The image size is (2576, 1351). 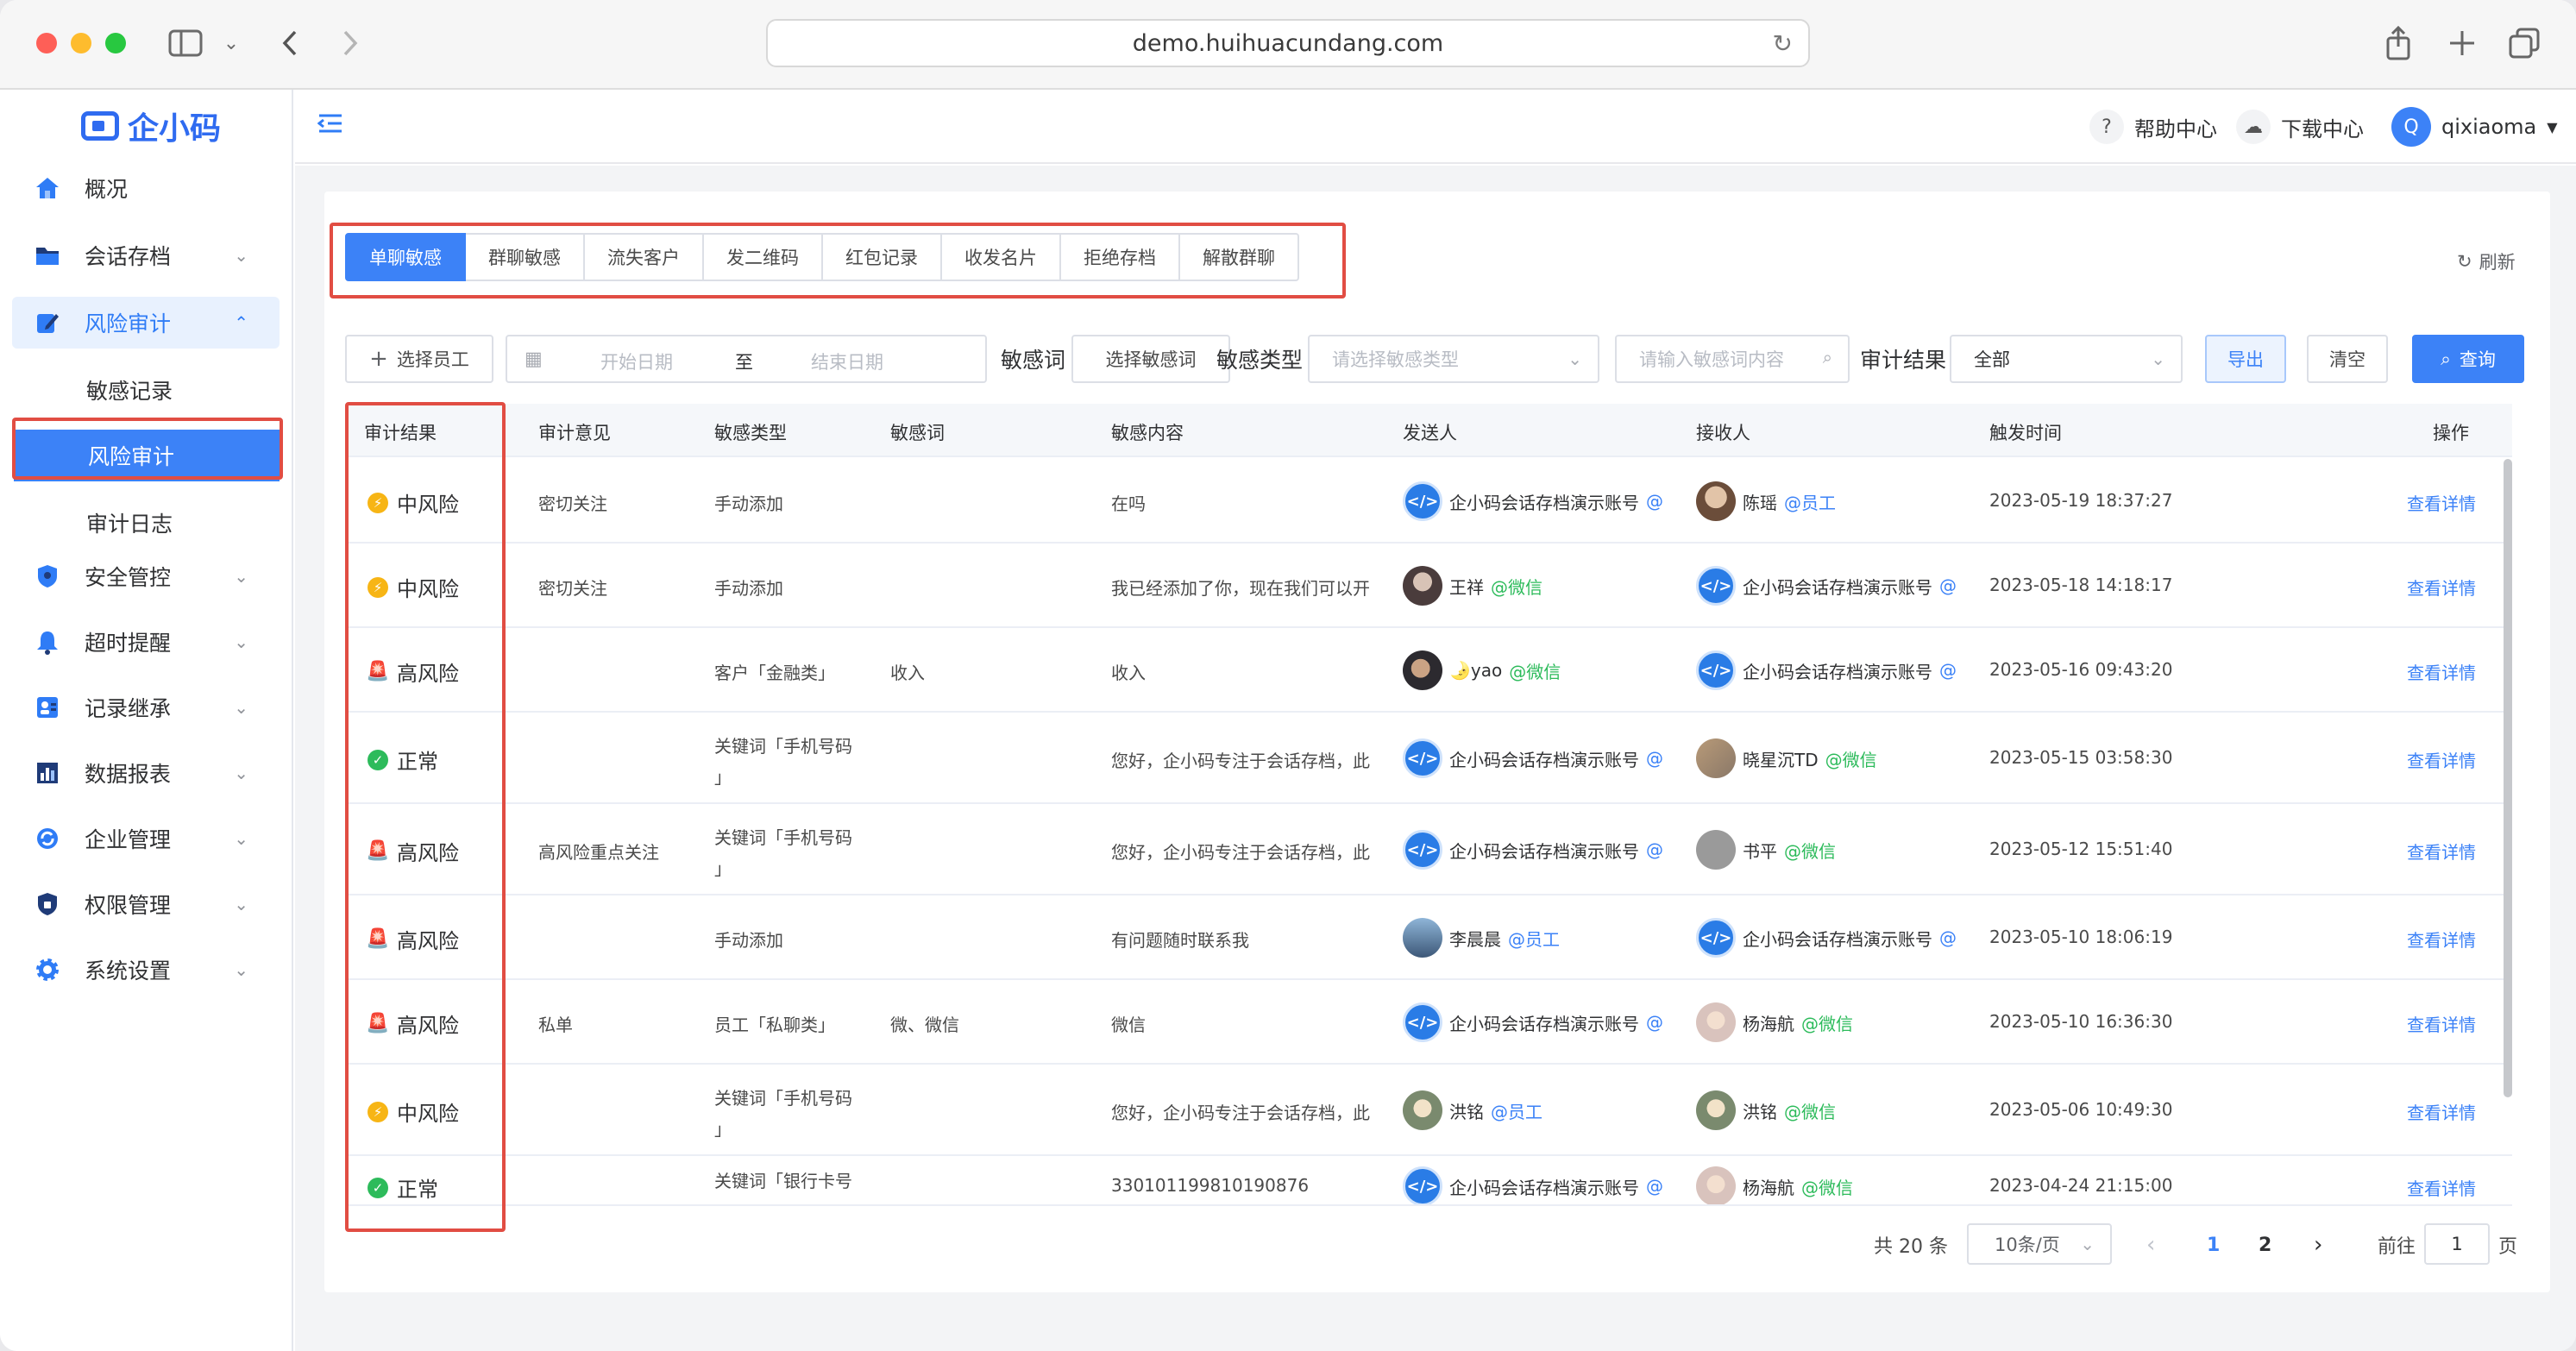 I want to click on sidebar-item-record-inherit: 记录继承 ⌄, so click(x=146, y=707).